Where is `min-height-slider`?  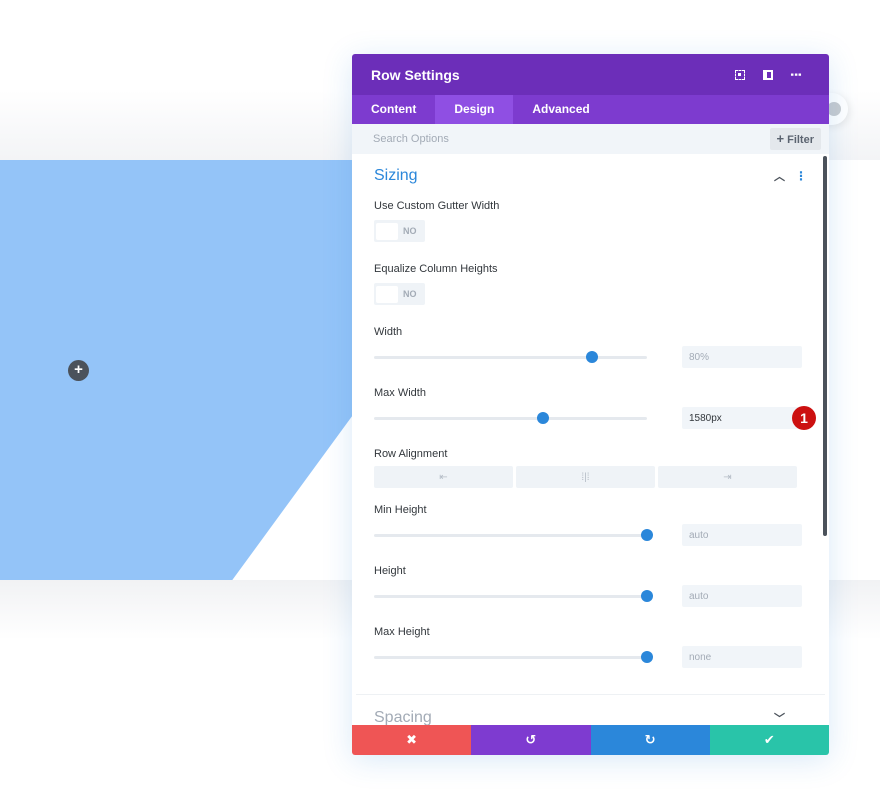
min-height-slider is located at coordinates (513, 534).